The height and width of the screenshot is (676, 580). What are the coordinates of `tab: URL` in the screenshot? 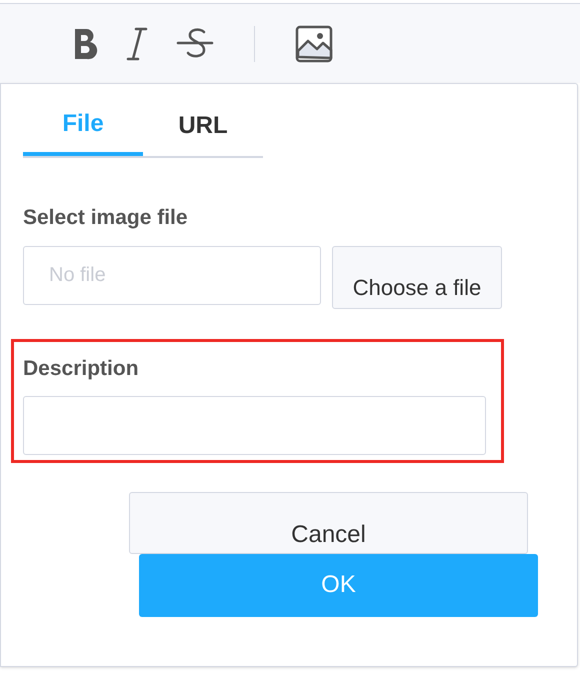 It's located at (203, 131).